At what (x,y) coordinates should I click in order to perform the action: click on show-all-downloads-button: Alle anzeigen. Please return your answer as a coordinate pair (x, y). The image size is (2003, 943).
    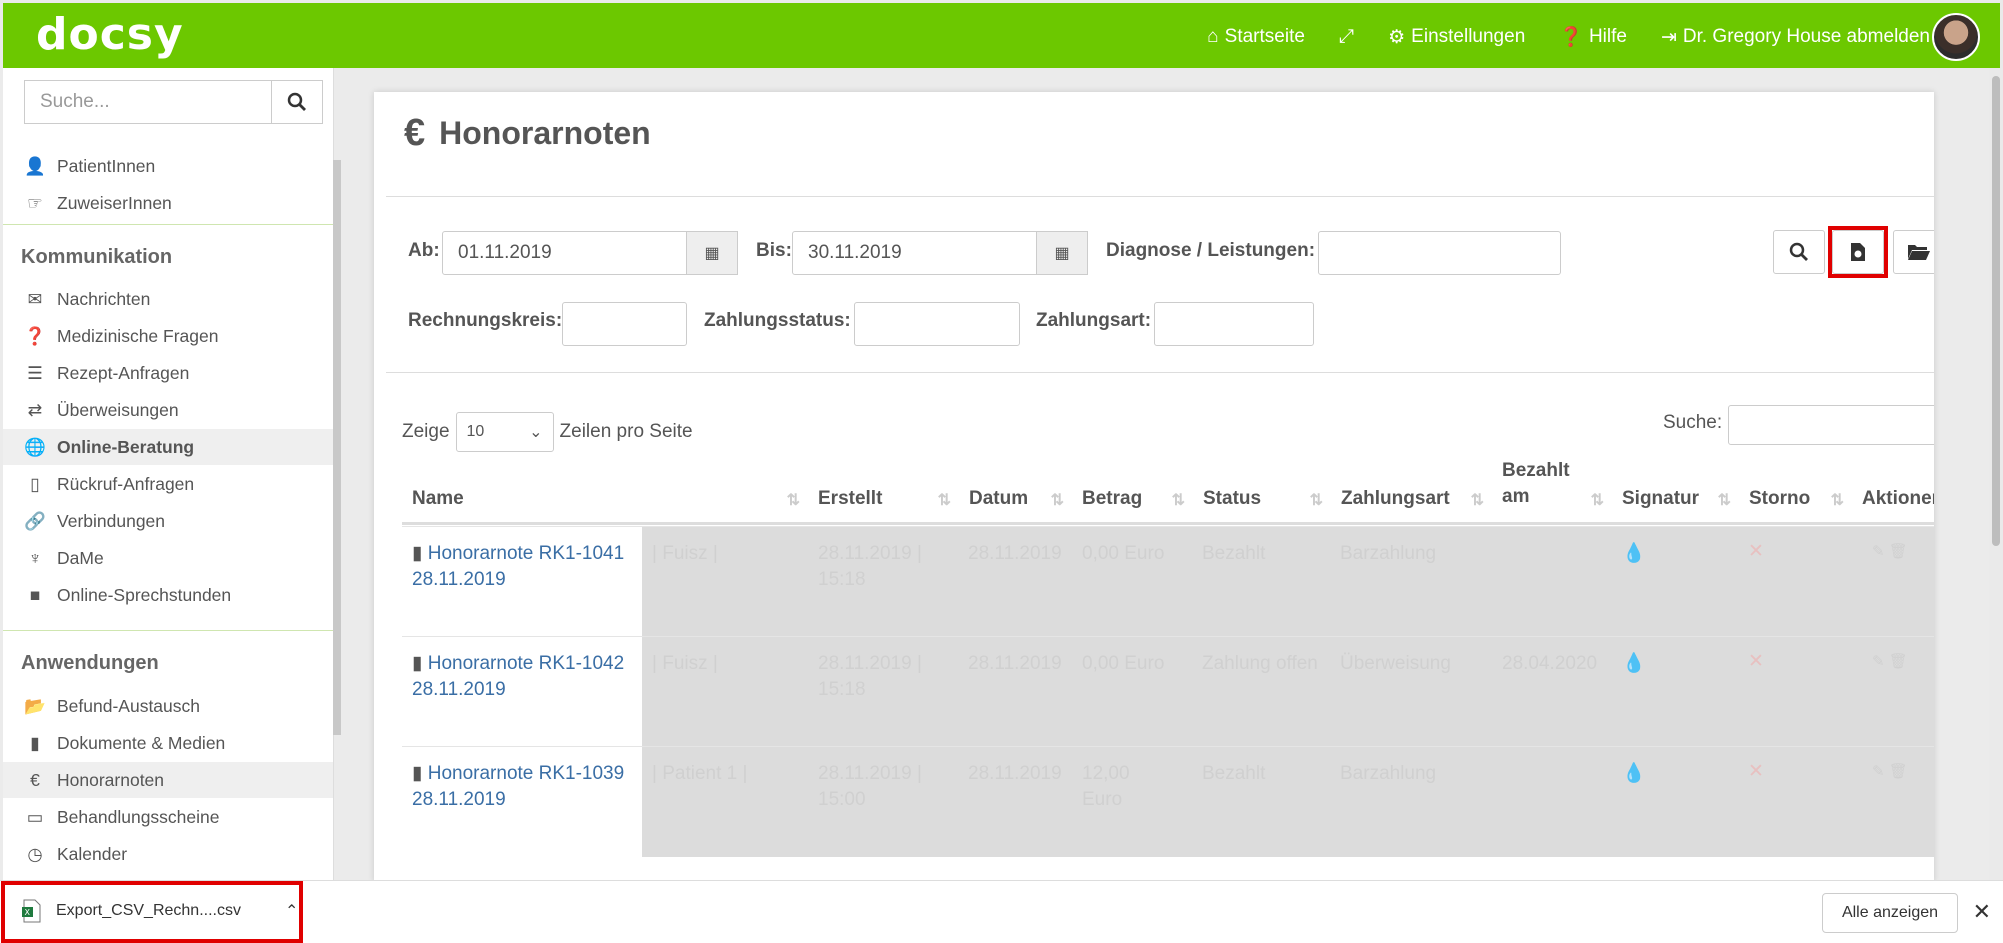
    Looking at the image, I should click on (1890, 913).